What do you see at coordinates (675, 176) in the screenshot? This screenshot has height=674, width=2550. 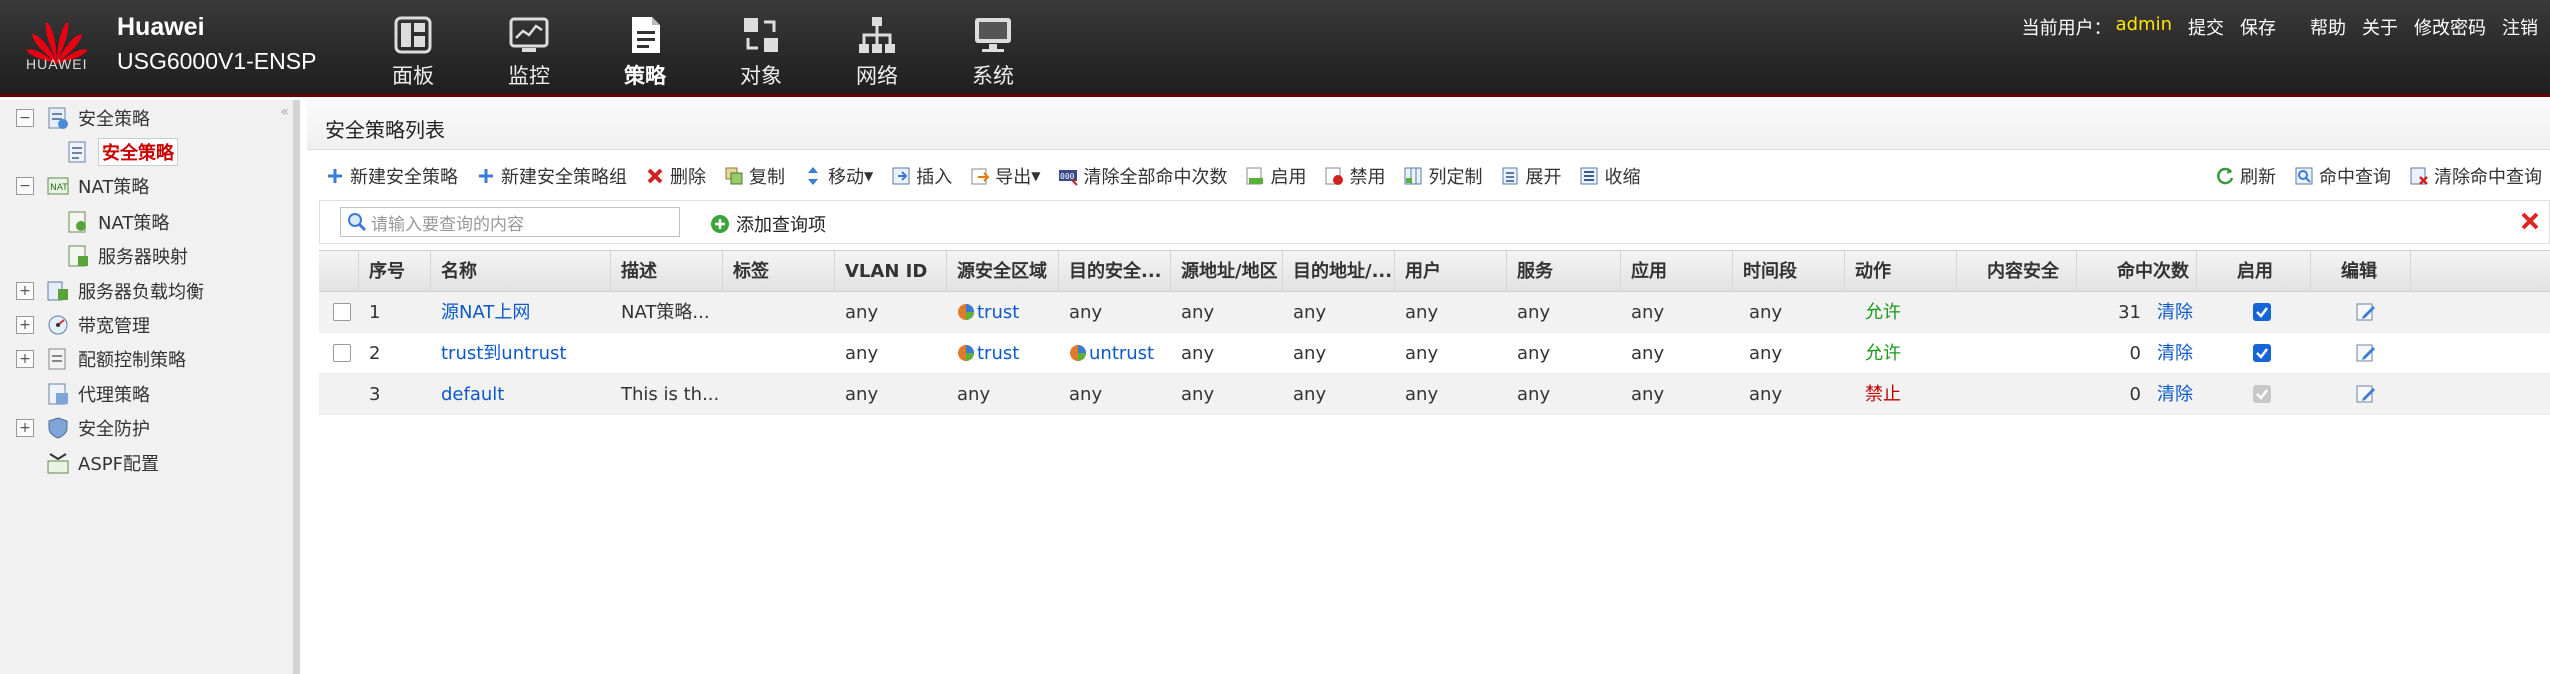 I see `delete-button: 删除` at bounding box center [675, 176].